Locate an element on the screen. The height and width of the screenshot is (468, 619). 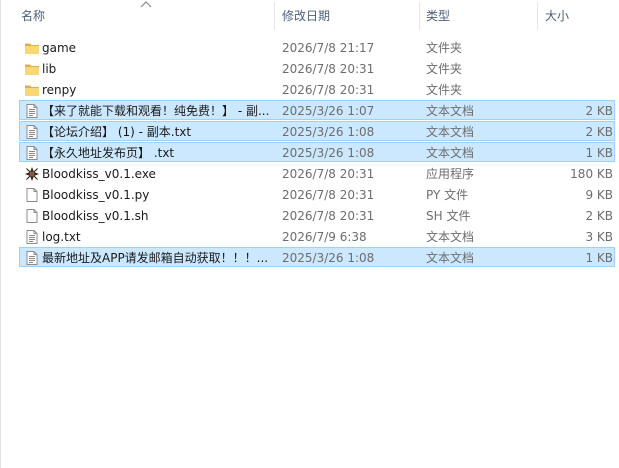
file-name: Bloodkiss_v0.1.sh is located at coordinates (95, 216).